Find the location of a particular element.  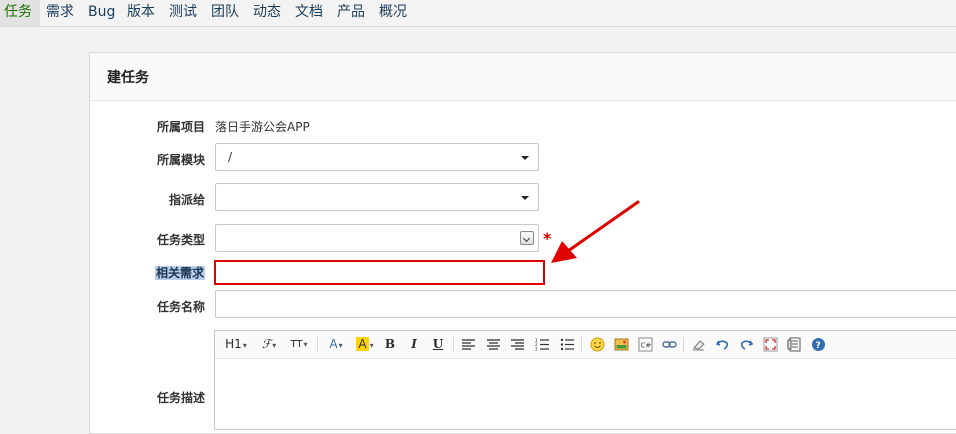

svg-text: C# is located at coordinates (646, 346).